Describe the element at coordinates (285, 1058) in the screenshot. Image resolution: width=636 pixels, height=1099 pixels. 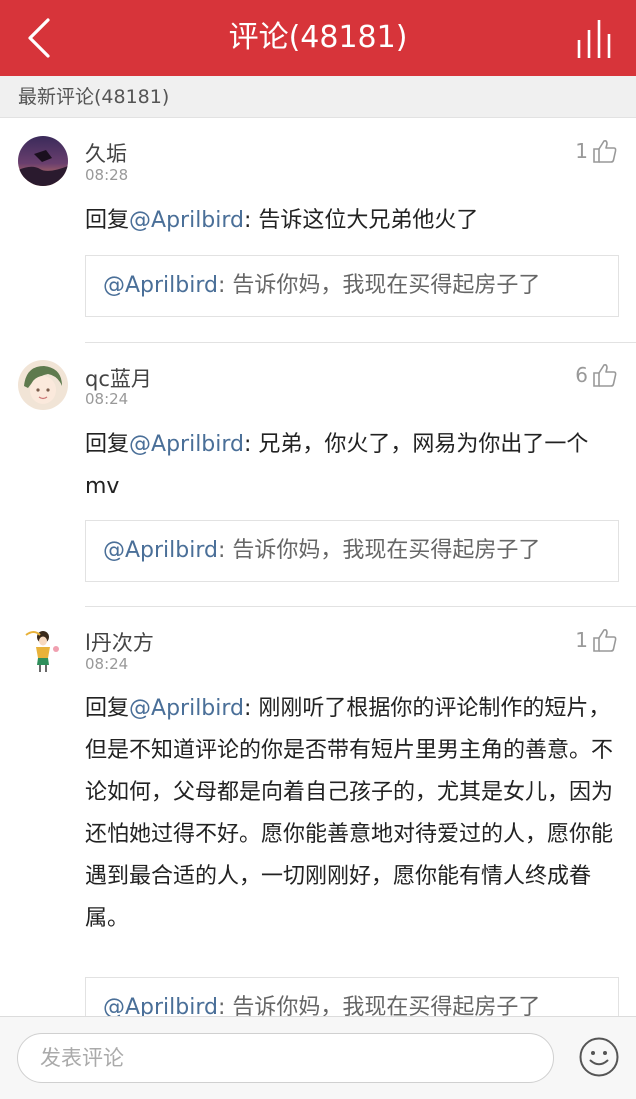
I see `comment-input` at that location.